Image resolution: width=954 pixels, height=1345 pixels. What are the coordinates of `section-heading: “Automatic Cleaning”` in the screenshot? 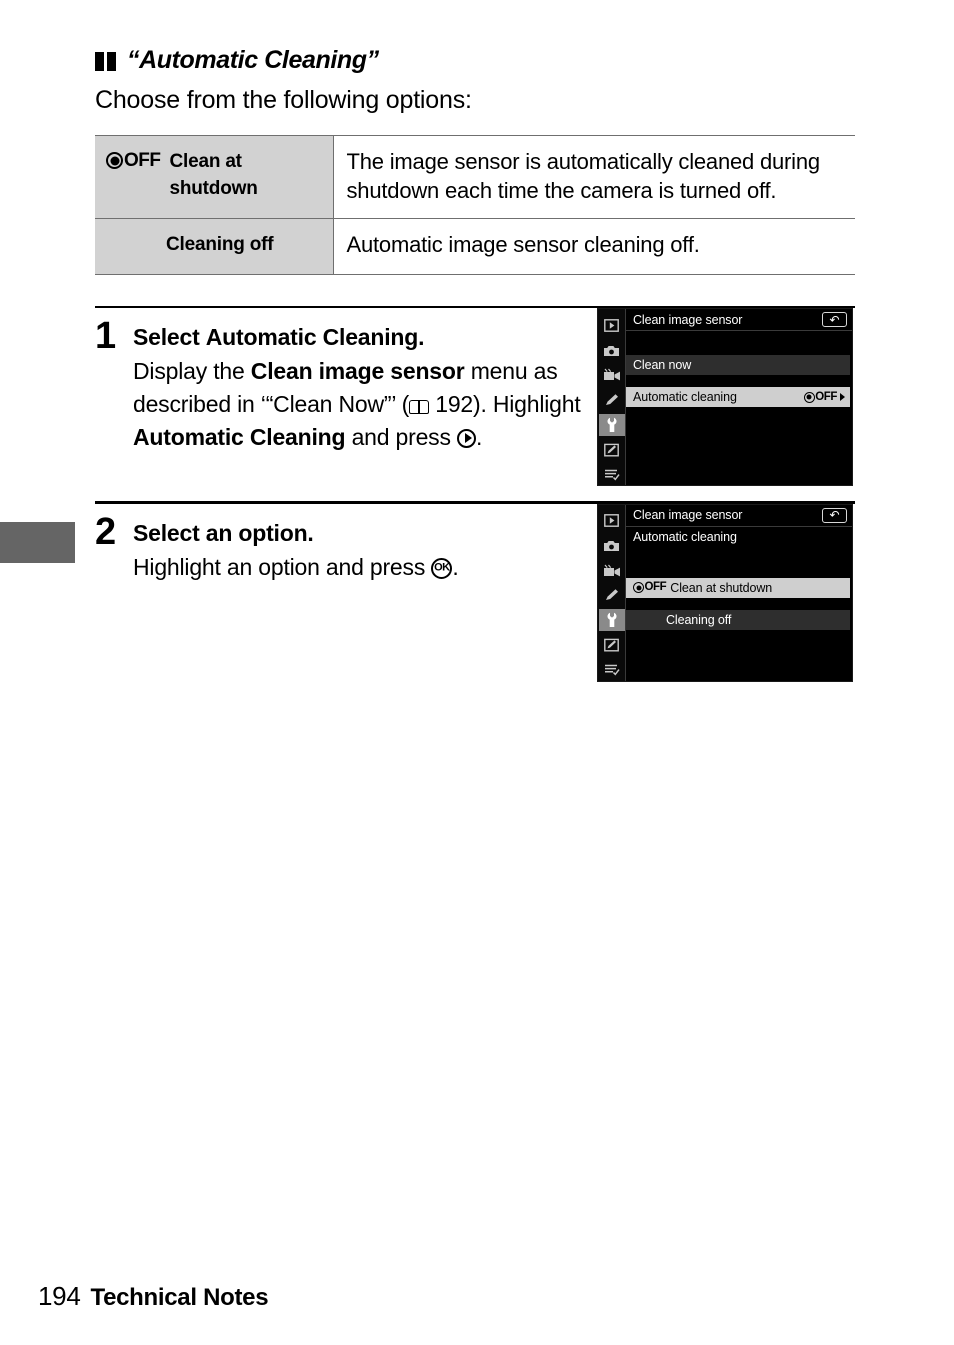 It's located at (475, 37).